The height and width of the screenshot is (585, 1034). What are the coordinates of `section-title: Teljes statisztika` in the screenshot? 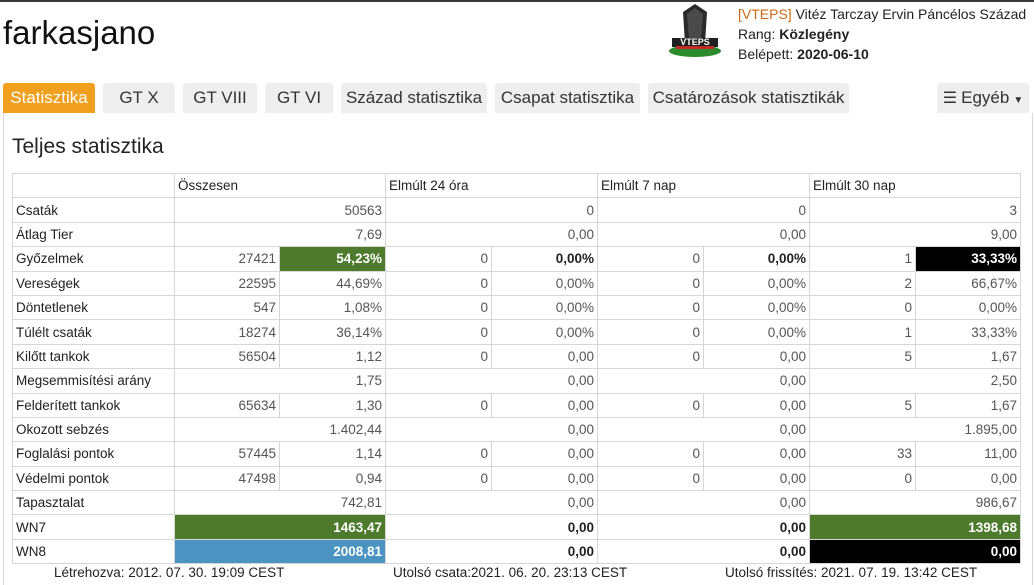 It's located at (88, 146).